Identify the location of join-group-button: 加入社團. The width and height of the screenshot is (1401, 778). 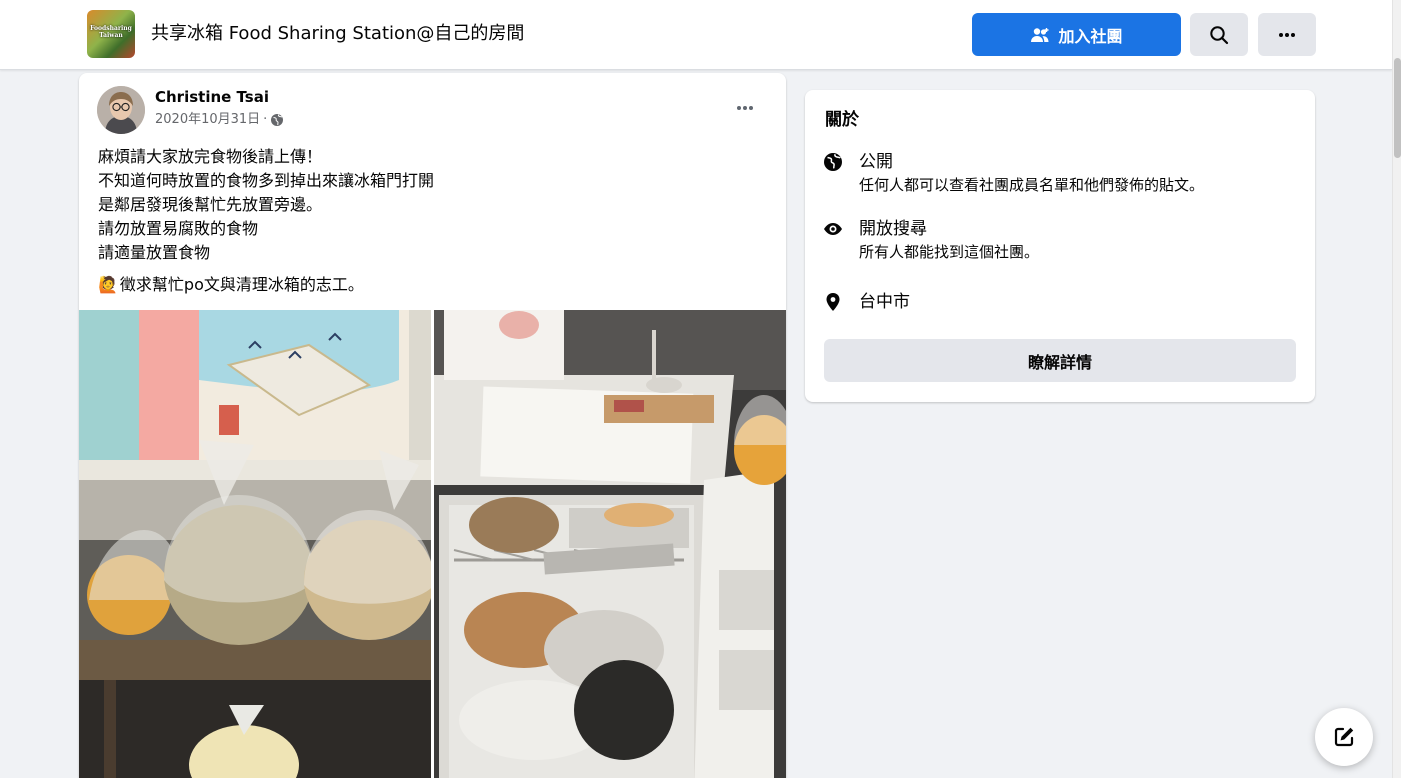
(1076, 34).